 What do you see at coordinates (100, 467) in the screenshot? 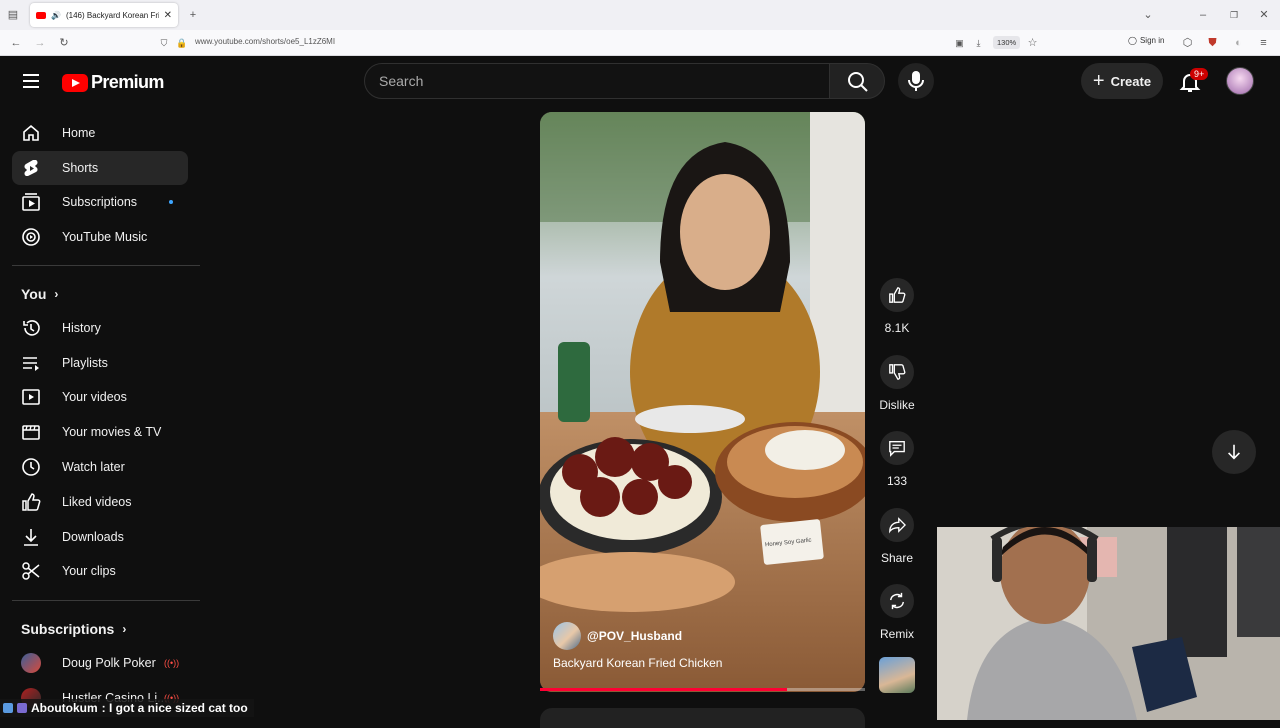
I see `sidebar-item-watch-later: Watch later` at bounding box center [100, 467].